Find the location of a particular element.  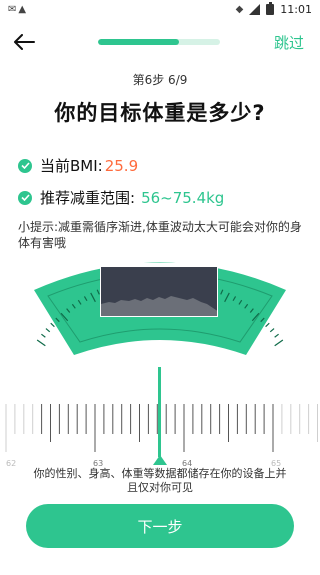

status-left: ✉ ▲ is located at coordinates (17, 9).